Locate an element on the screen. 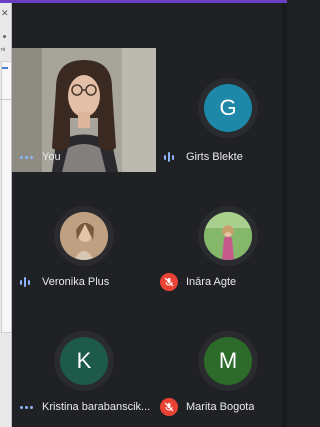  window-divider is located at coordinates (5, 99).